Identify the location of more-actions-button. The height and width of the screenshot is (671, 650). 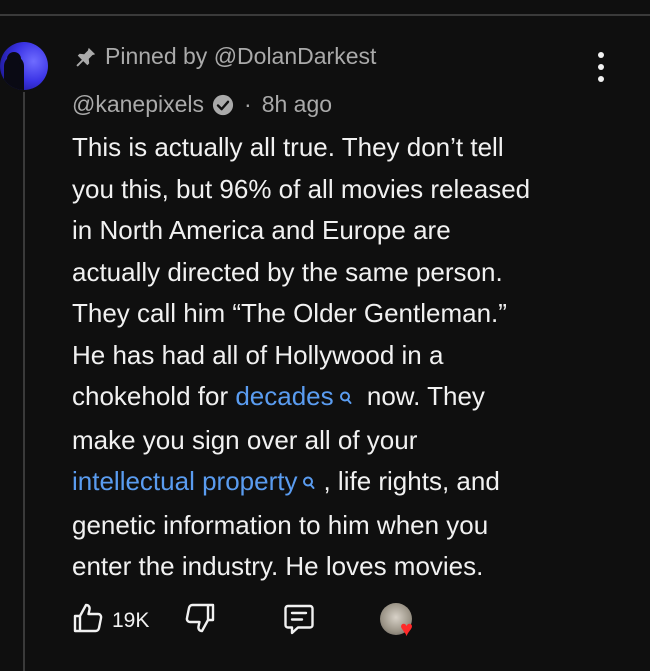
(601, 67).